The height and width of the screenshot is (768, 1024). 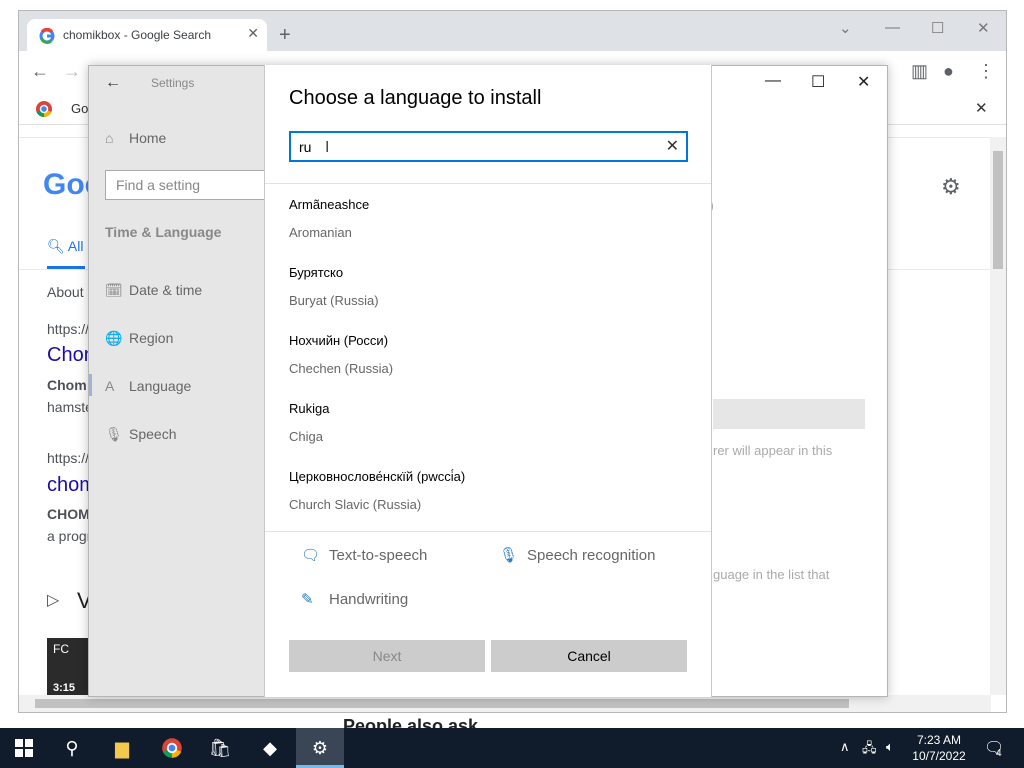 What do you see at coordinates (509, 555) in the screenshot?
I see `microphone-icon: 🎙︎` at bounding box center [509, 555].